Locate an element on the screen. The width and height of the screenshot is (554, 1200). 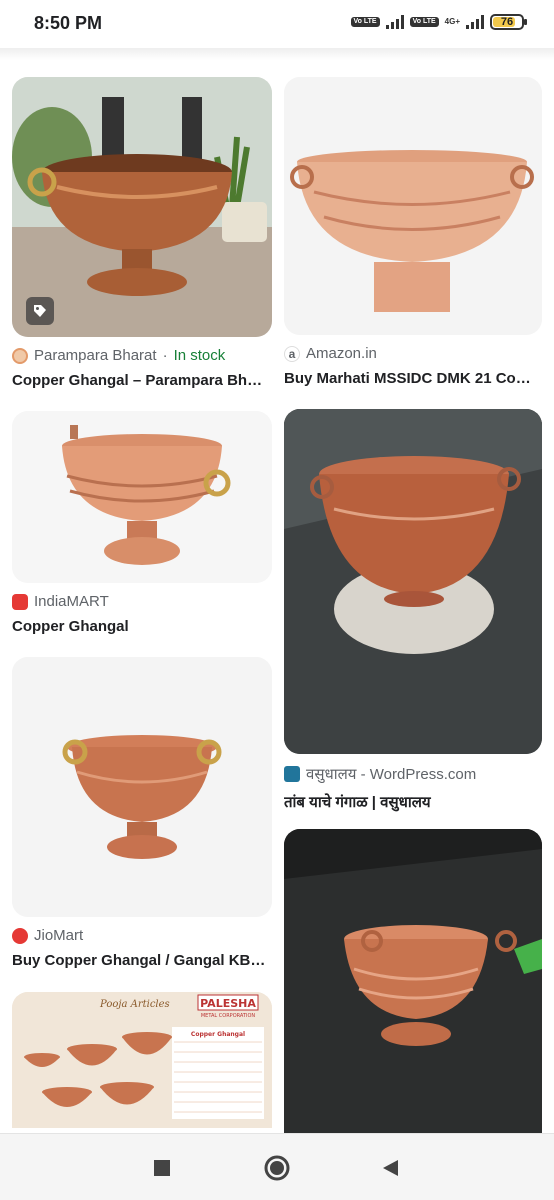
brand-subtitle: METAL CORPORATION is located at coordinates (228, 1016).